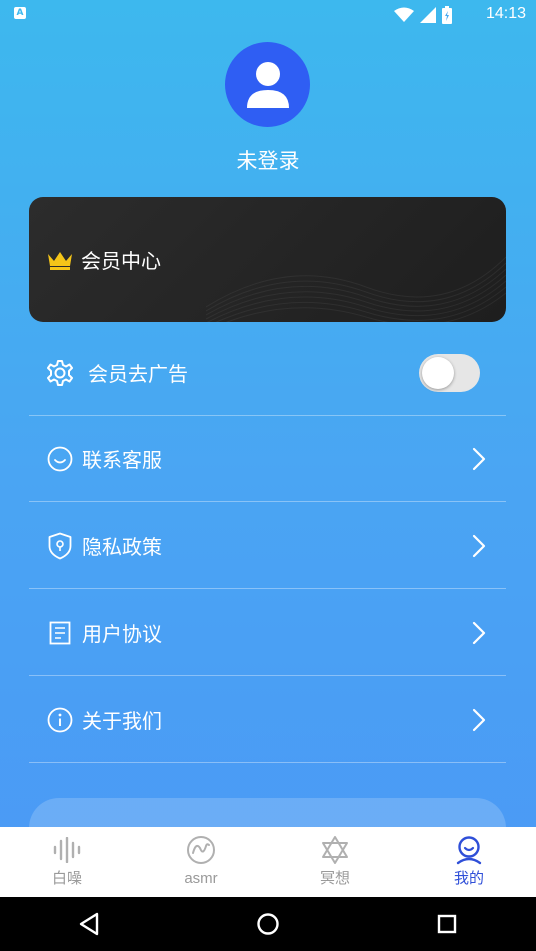 The image size is (536, 951). I want to click on vip-center-label: 会员中心, so click(121, 261).